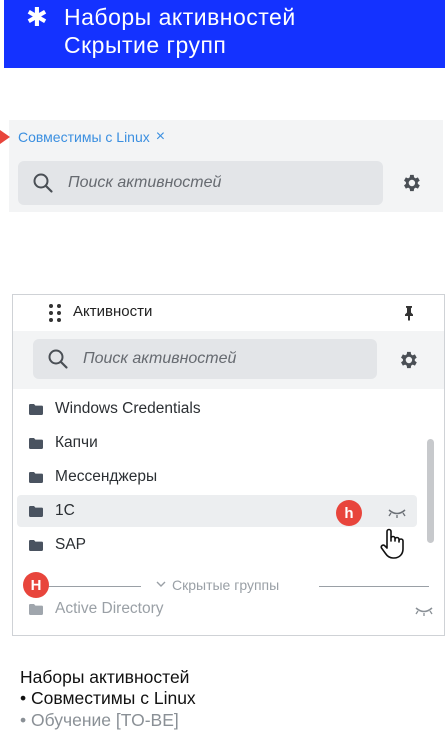 This screenshot has height=742, width=445. Describe the element at coordinates (109, 608) in the screenshot. I see `hidden-list-item-label: Active Directory` at that location.